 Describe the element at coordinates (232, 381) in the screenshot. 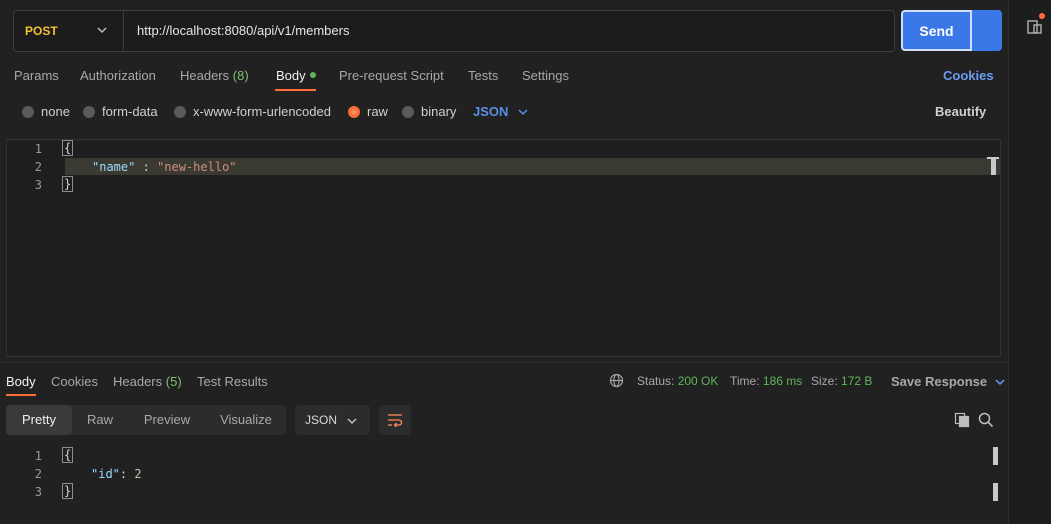

I see `response-tab-test-results: Test Results` at that location.